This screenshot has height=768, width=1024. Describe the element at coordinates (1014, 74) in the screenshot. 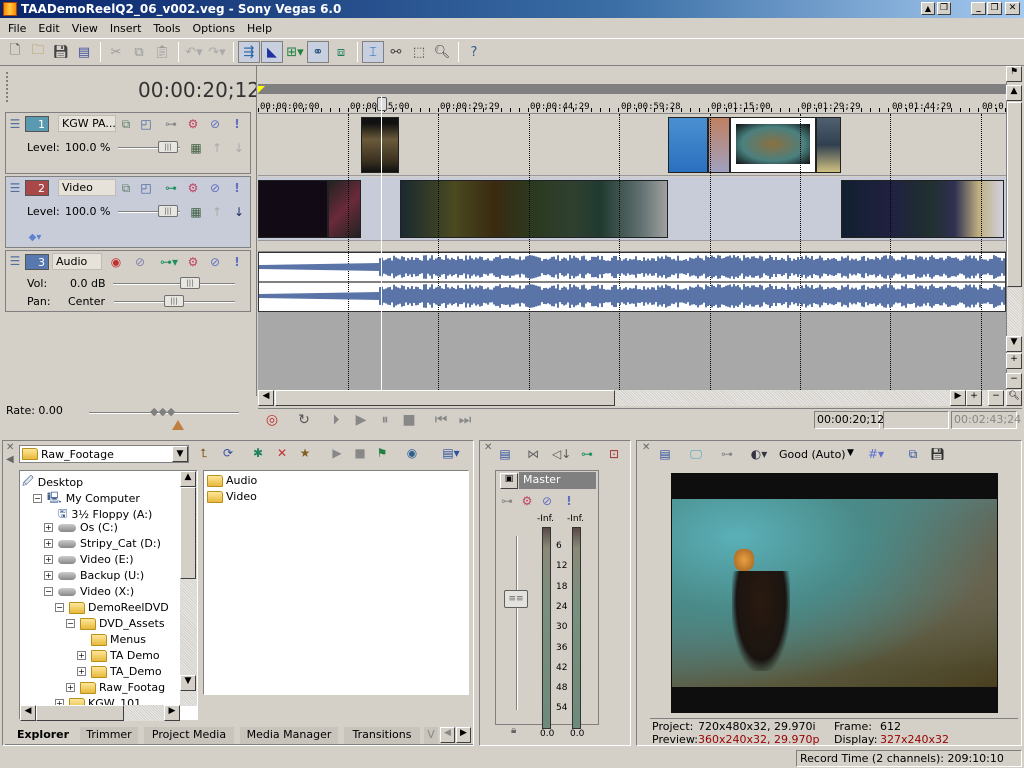

I see `marker-flag-button: ⚑` at that location.